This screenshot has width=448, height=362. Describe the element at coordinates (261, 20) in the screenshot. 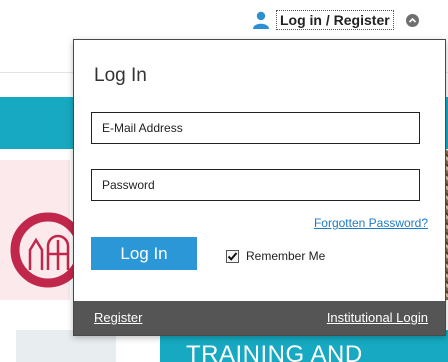

I see `user-icon` at that location.